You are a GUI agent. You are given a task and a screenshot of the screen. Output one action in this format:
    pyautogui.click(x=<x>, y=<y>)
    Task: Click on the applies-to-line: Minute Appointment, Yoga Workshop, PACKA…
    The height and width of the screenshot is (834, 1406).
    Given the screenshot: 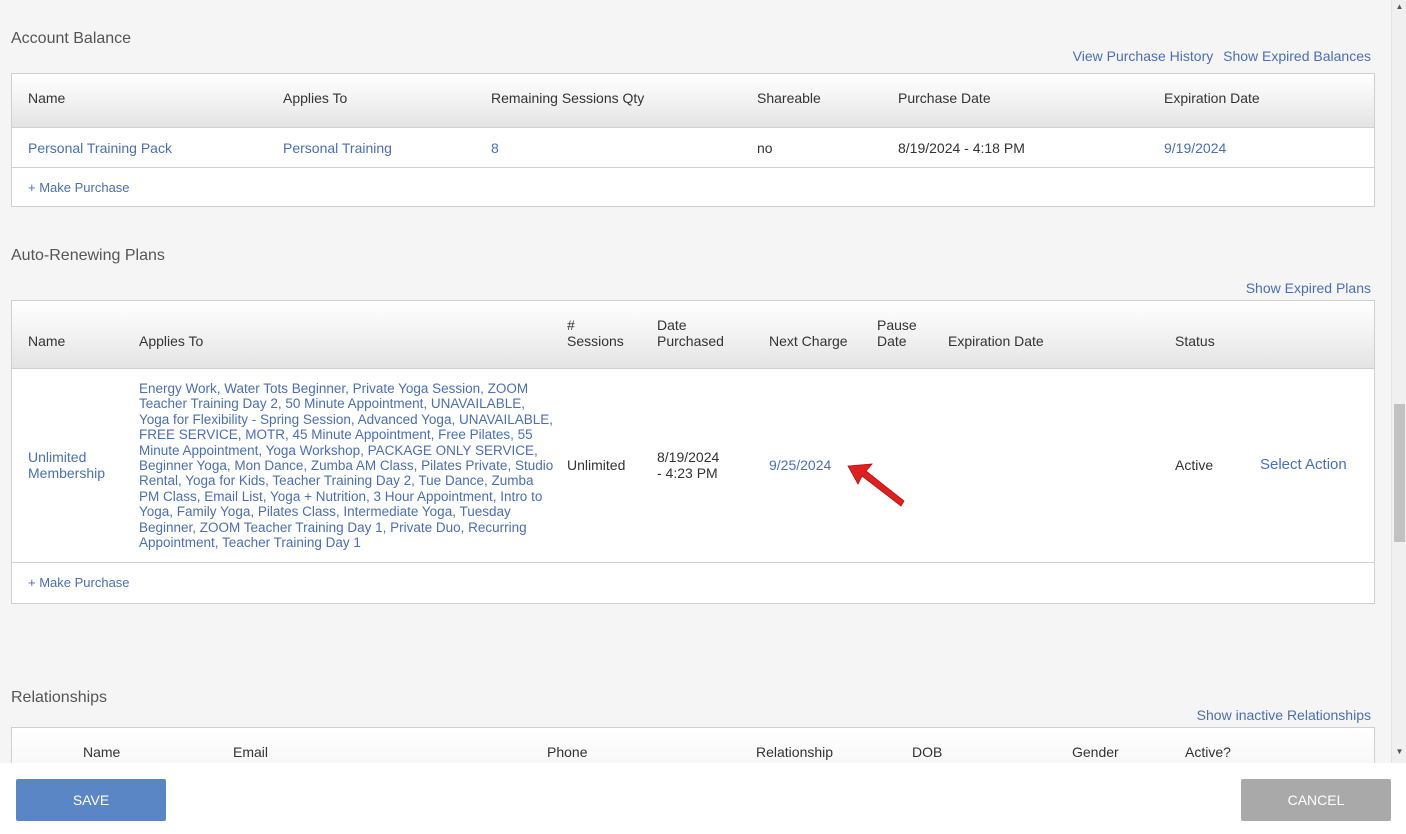 What is the action you would take?
    pyautogui.click(x=349, y=450)
    